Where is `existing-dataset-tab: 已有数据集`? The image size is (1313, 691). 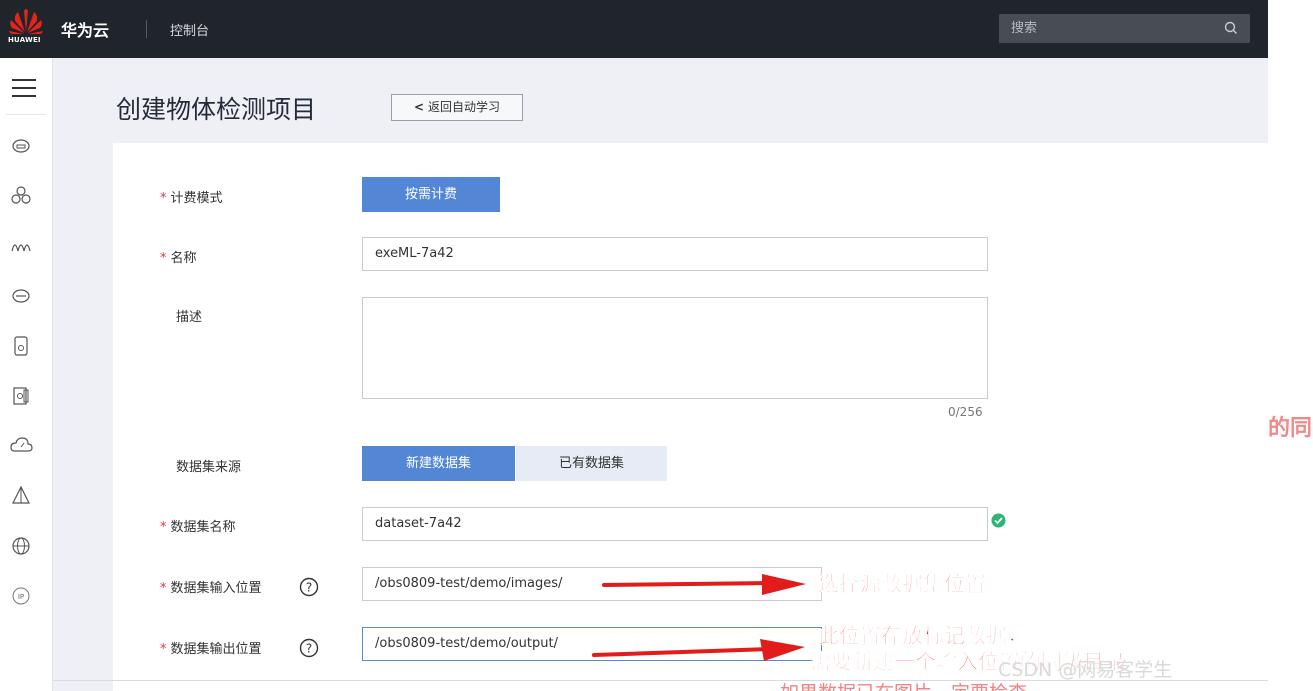
existing-dataset-tab: 已有数据集 is located at coordinates (591, 463).